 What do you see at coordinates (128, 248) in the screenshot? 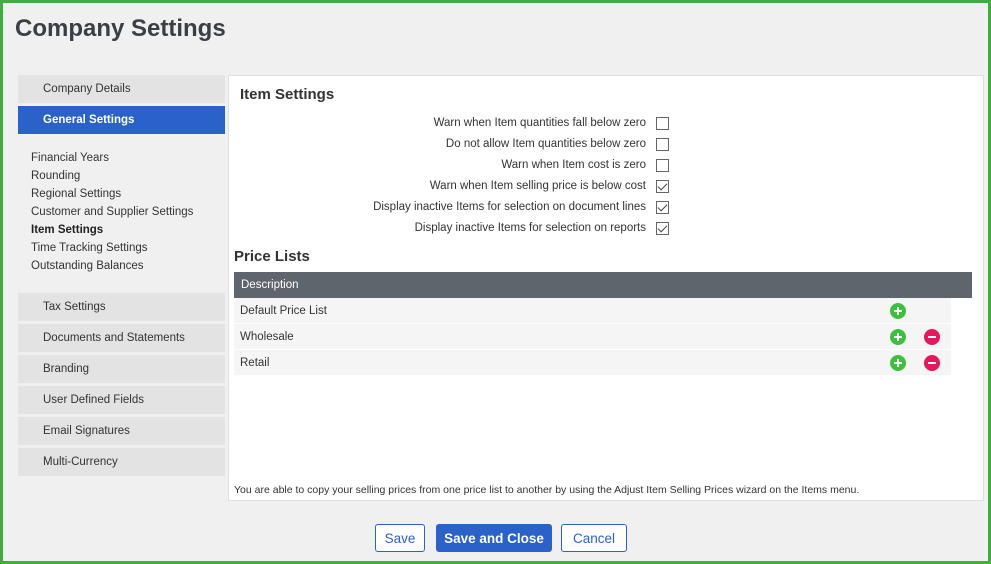
I see `submenu-item-time-tracking-settings: Time Tracking Settings` at bounding box center [128, 248].